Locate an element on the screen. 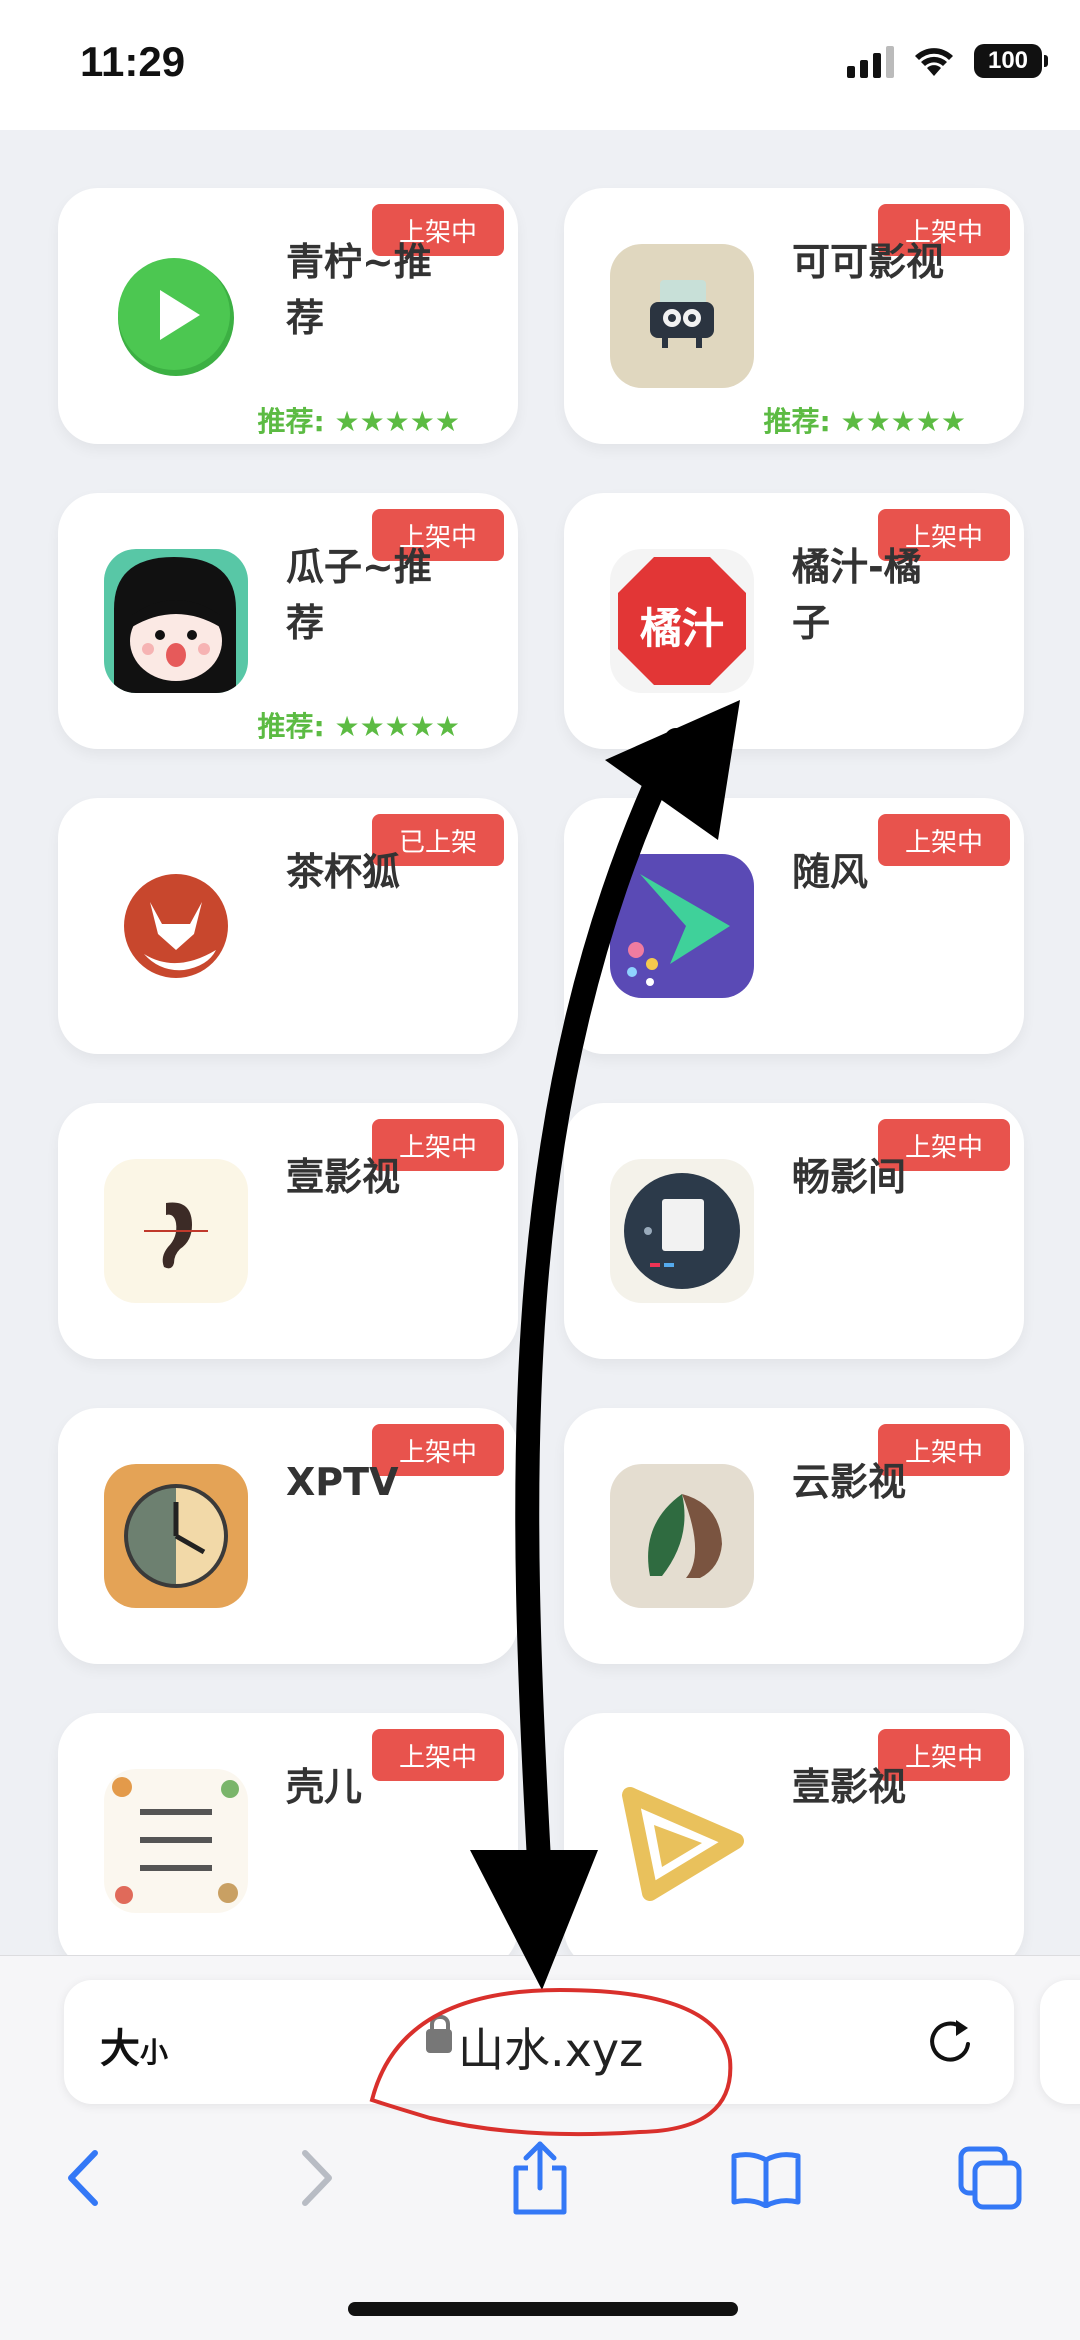 The image size is (1080, 2340). book-icon is located at coordinates (766, 2180).